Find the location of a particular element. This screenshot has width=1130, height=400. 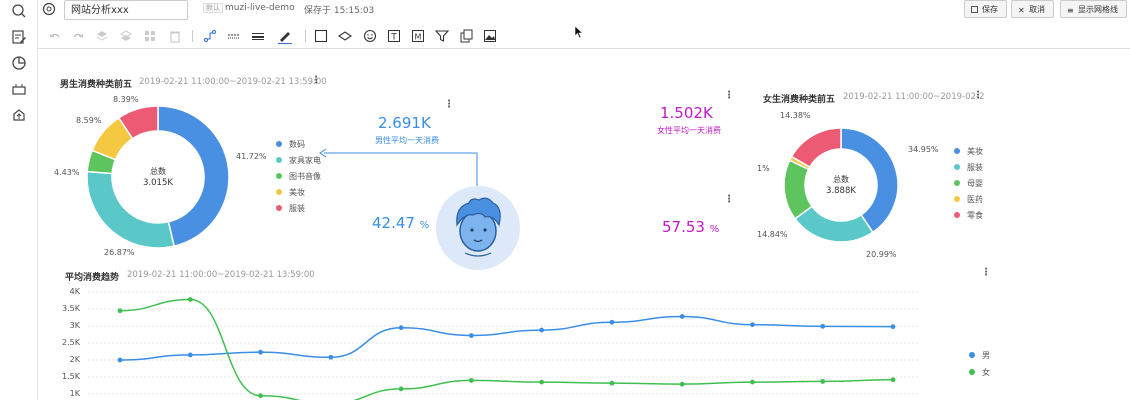

text-box-icon: T is located at coordinates (394, 36).